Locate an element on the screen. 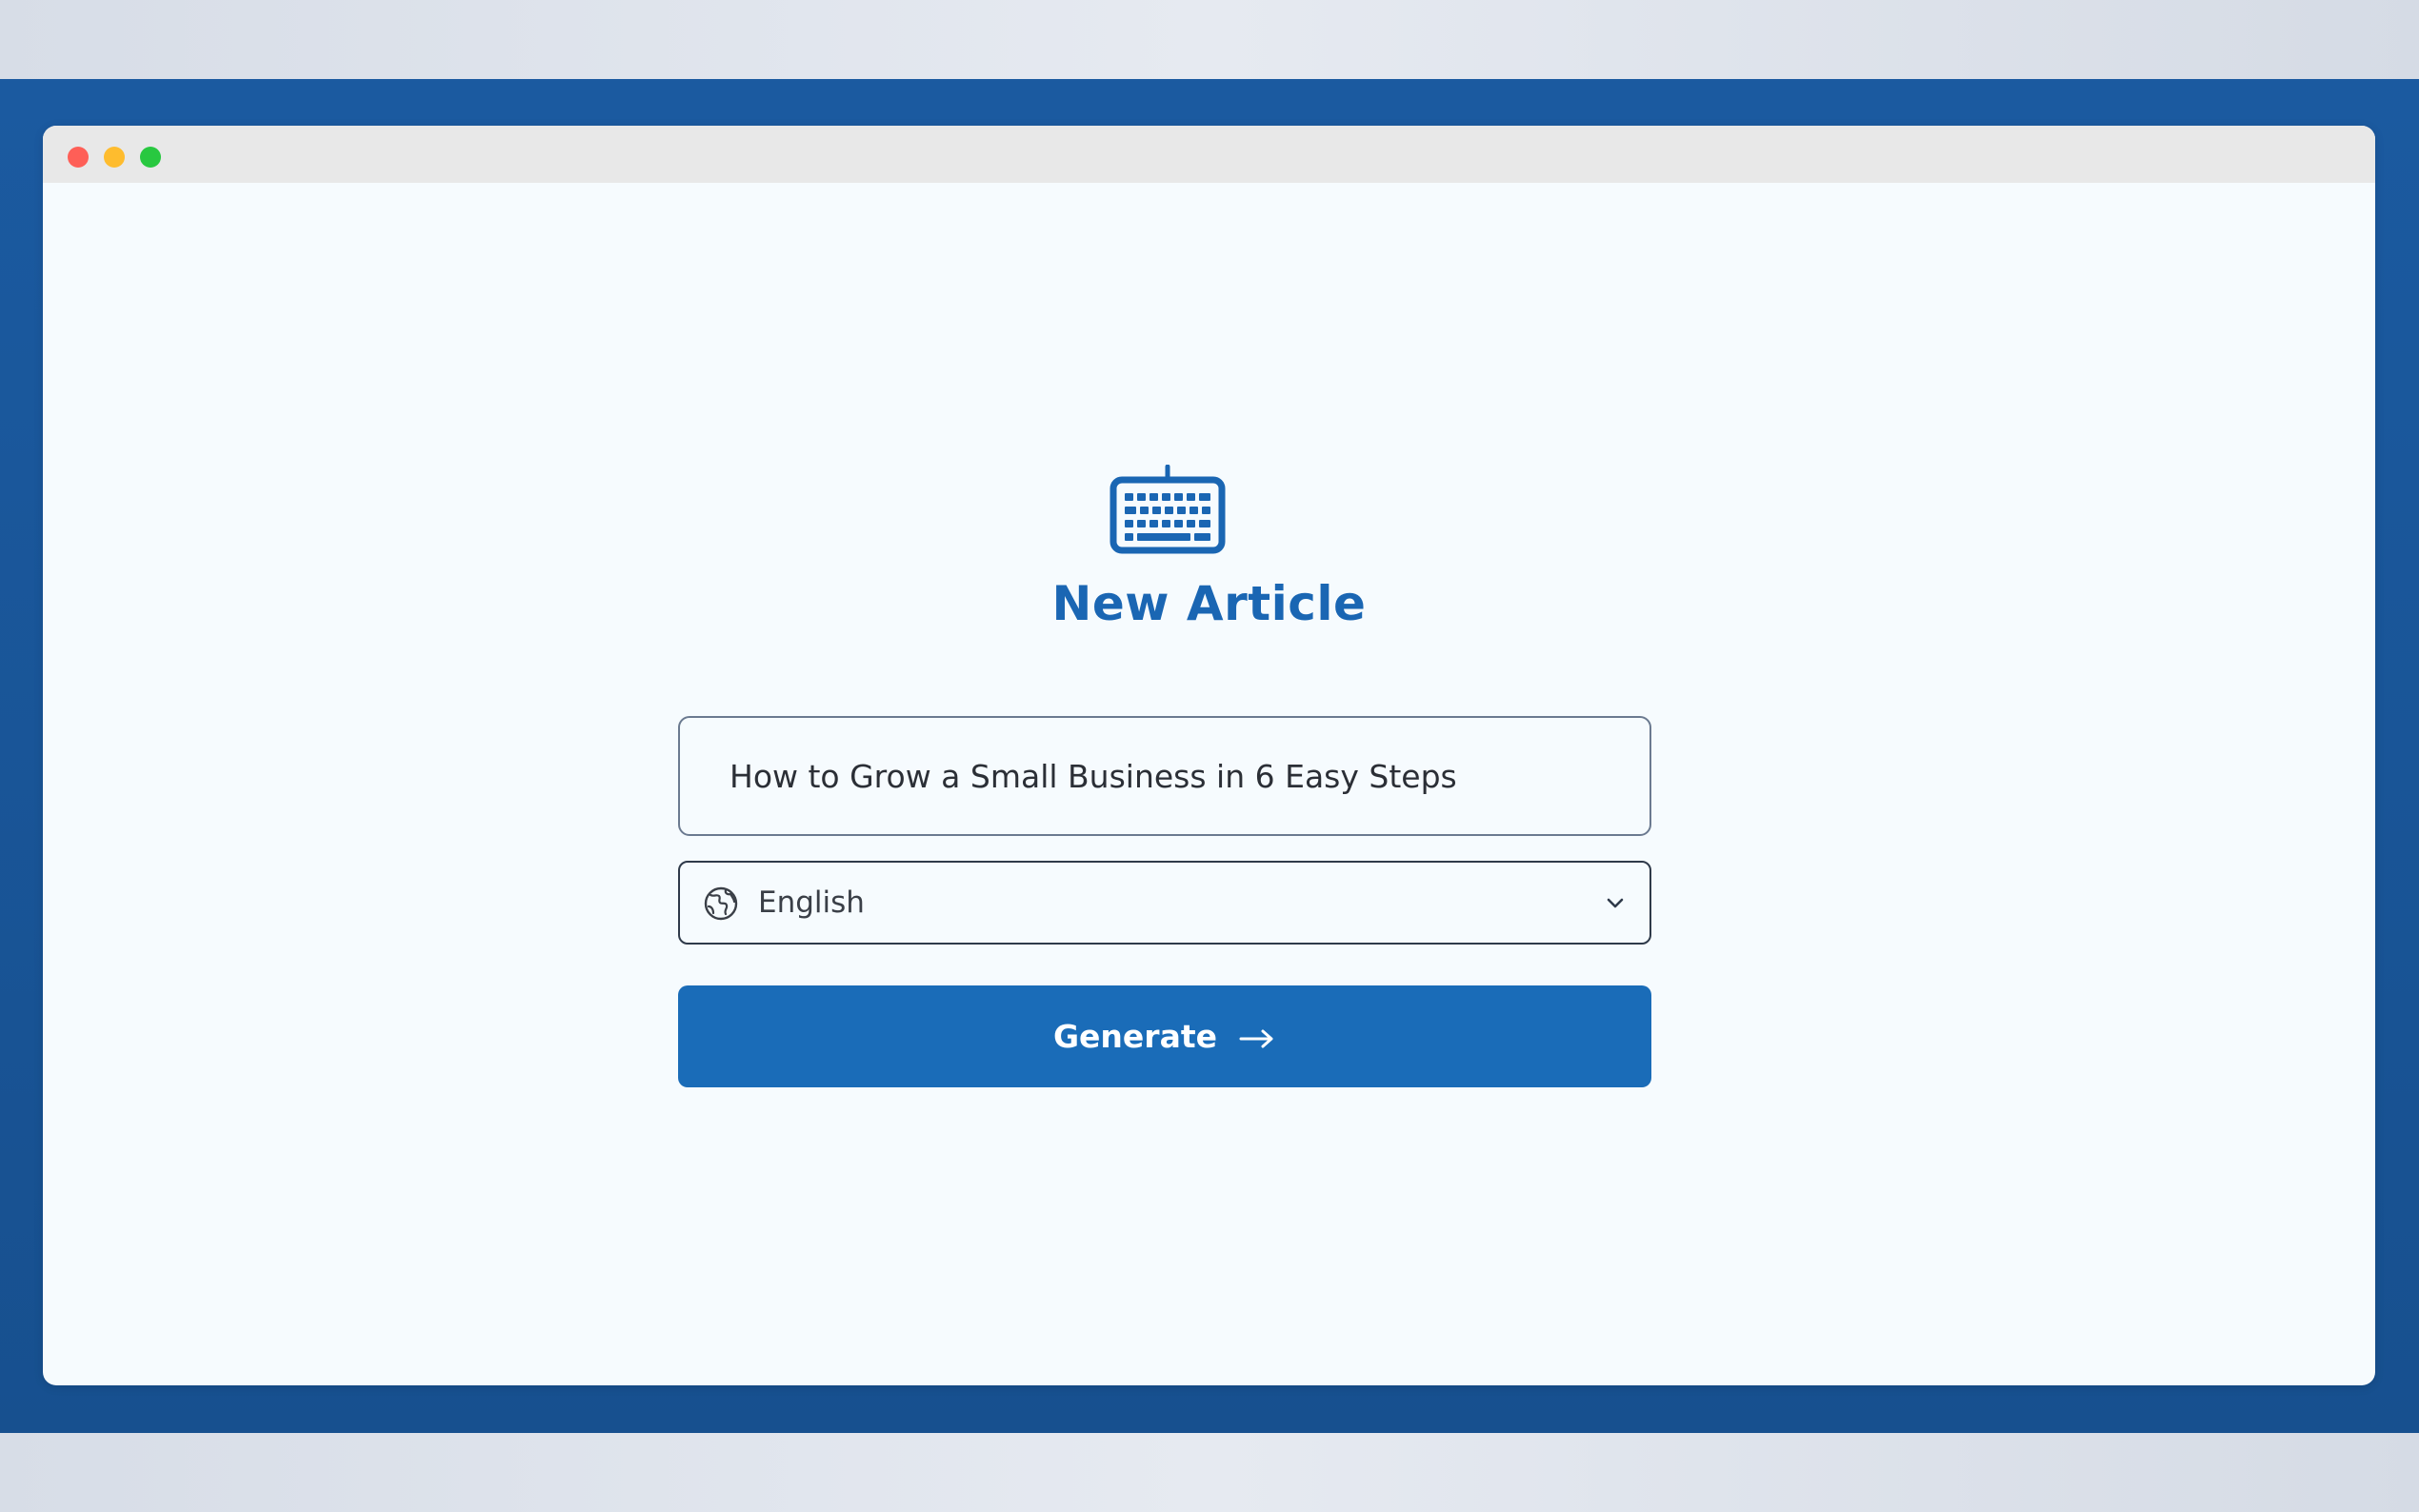 The image size is (2419, 1512). window-maximize-button is located at coordinates (150, 157).